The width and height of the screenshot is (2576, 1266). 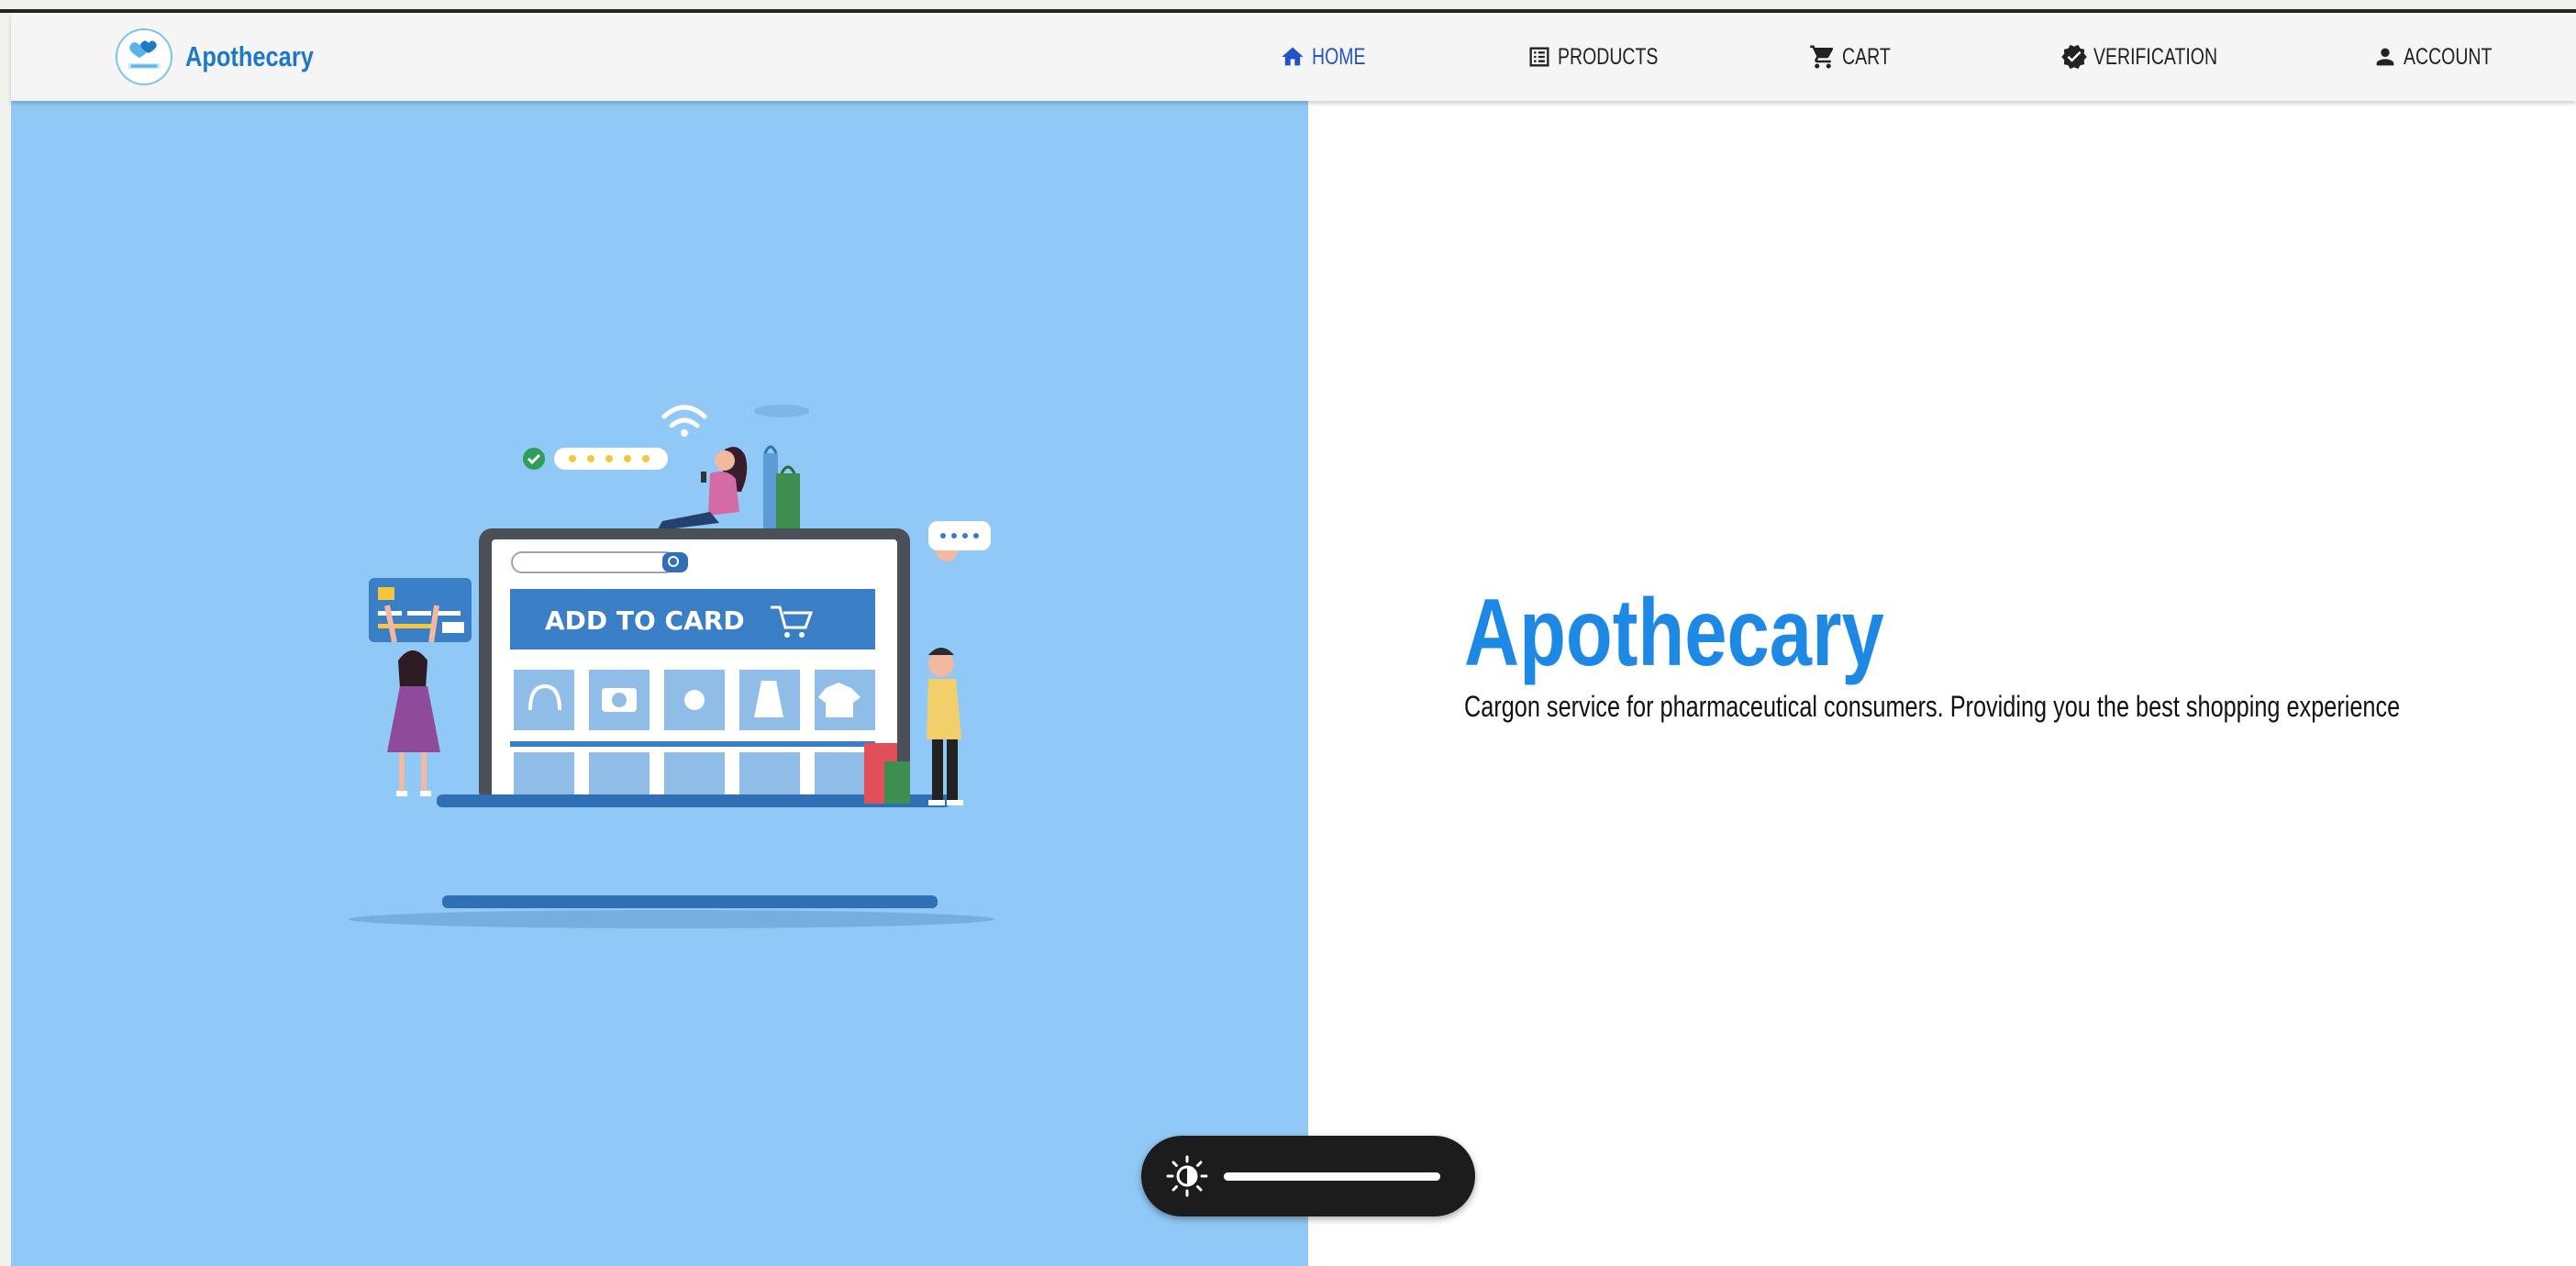 What do you see at coordinates (1866, 56) in the screenshot?
I see `nav-cart-label: CART` at bounding box center [1866, 56].